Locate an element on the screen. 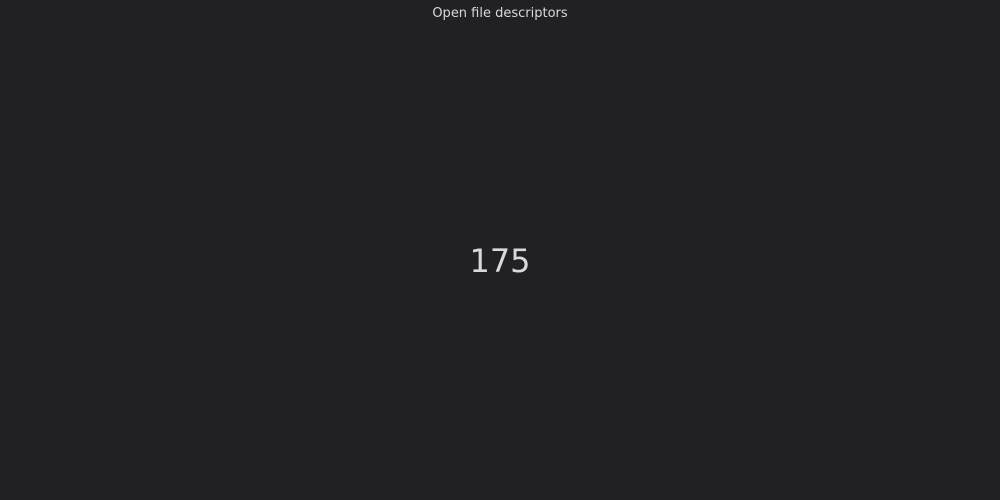 This screenshot has height=500, width=1000. stat-value: 175 is located at coordinates (500, 261).